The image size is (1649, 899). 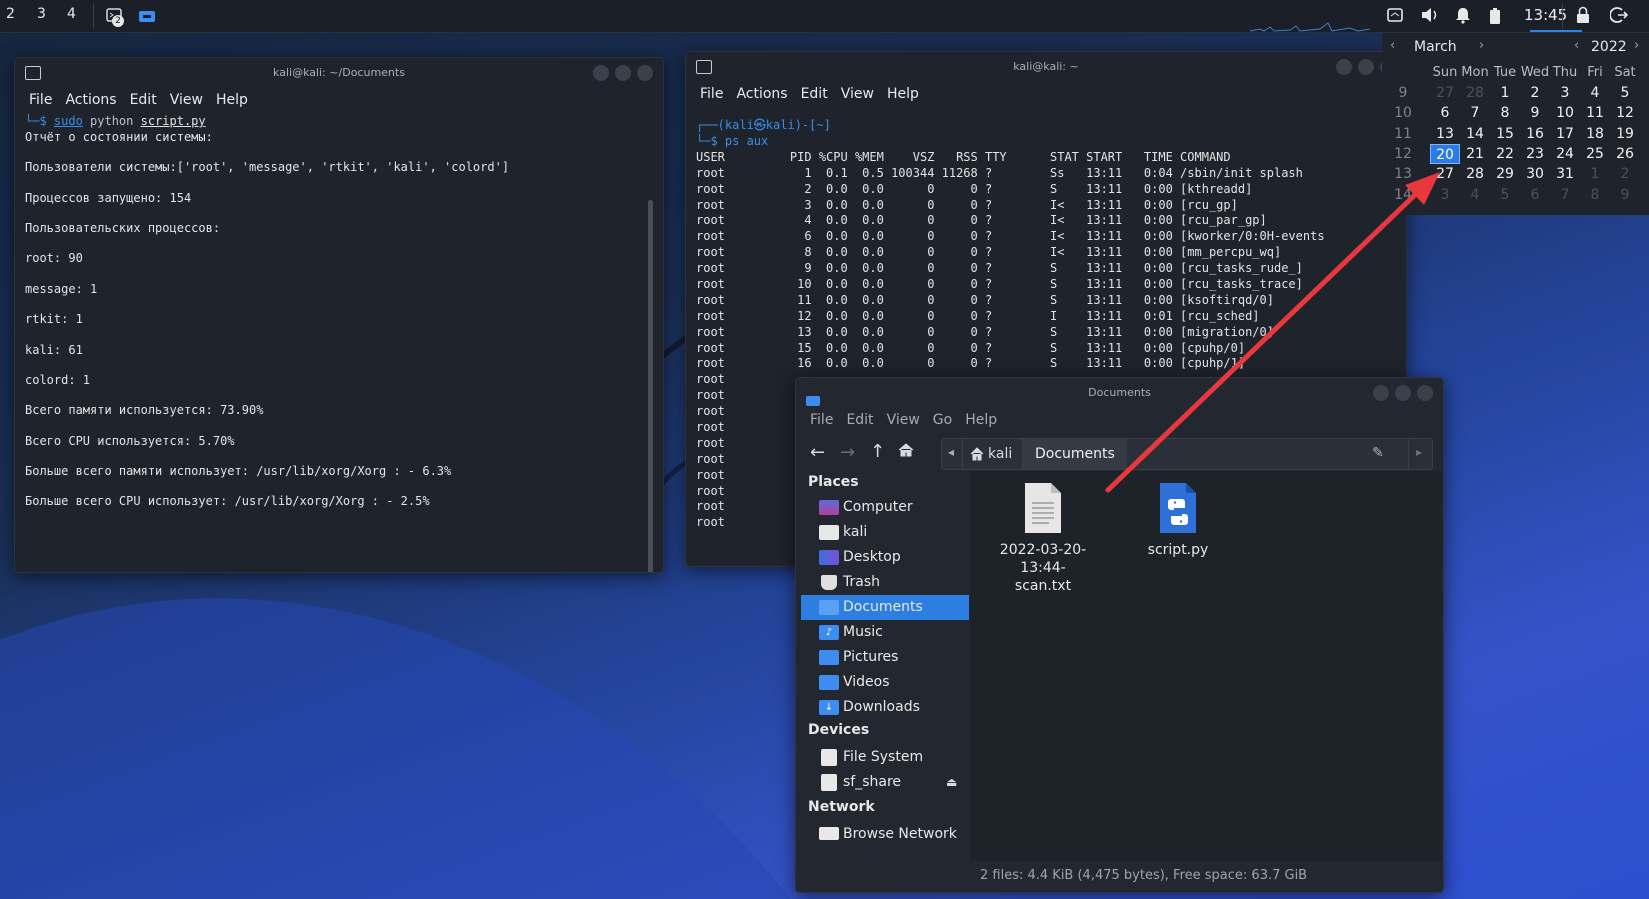 I want to click on sidebar-item-filesystem: File System, so click(x=885, y=757).